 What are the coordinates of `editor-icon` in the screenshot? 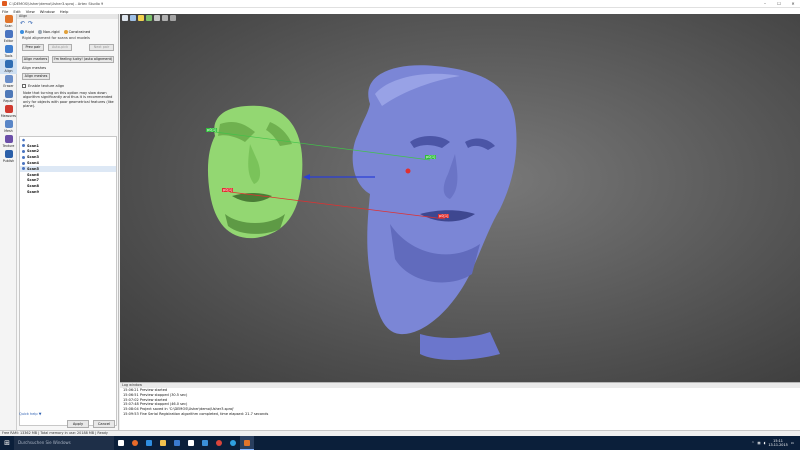 It's located at (8, 34).